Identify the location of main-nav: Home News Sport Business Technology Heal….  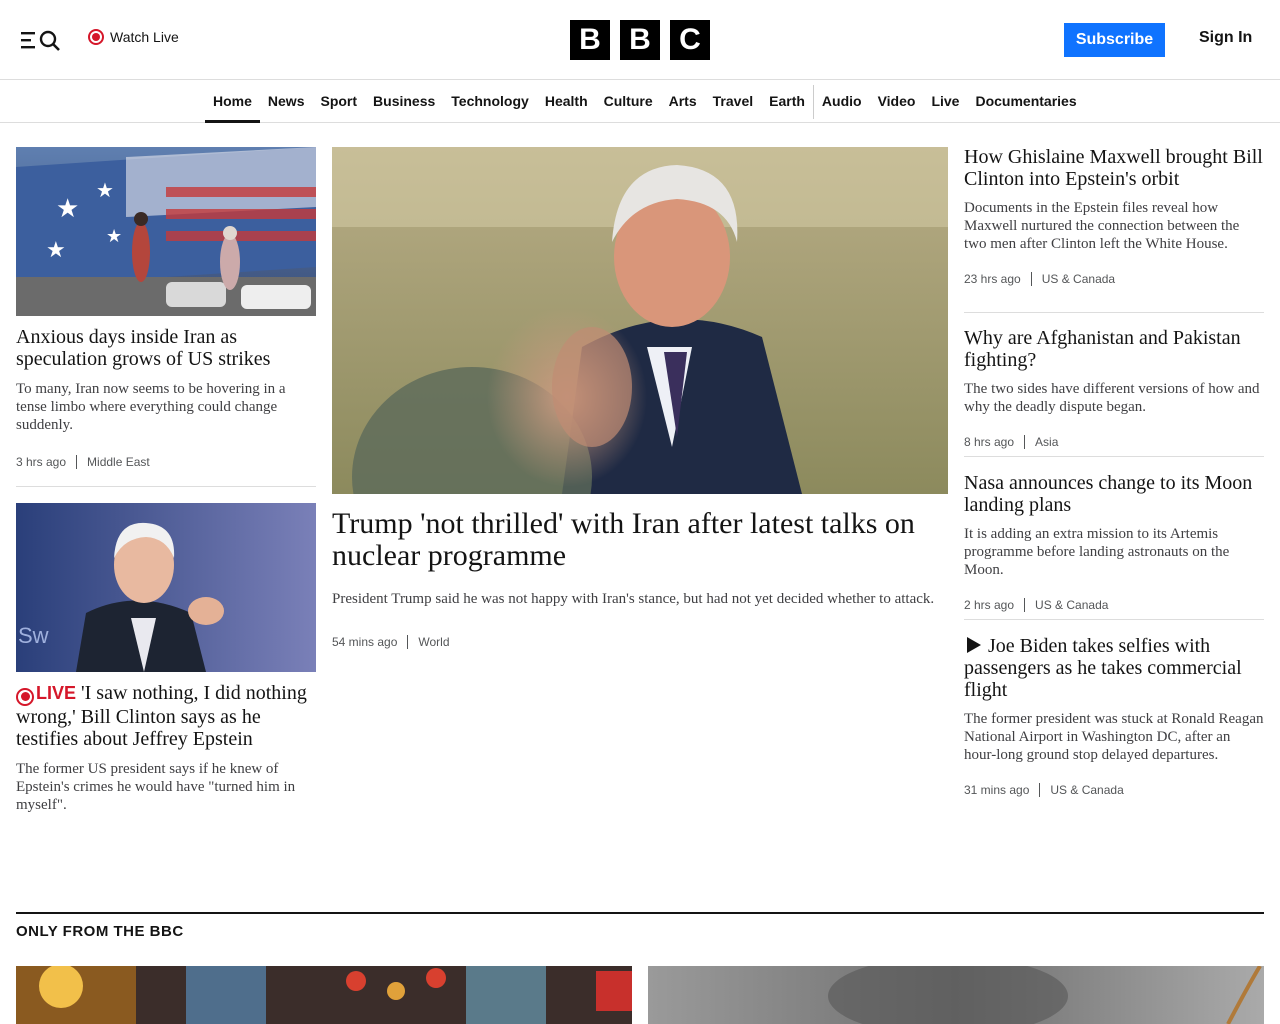
(640, 102).